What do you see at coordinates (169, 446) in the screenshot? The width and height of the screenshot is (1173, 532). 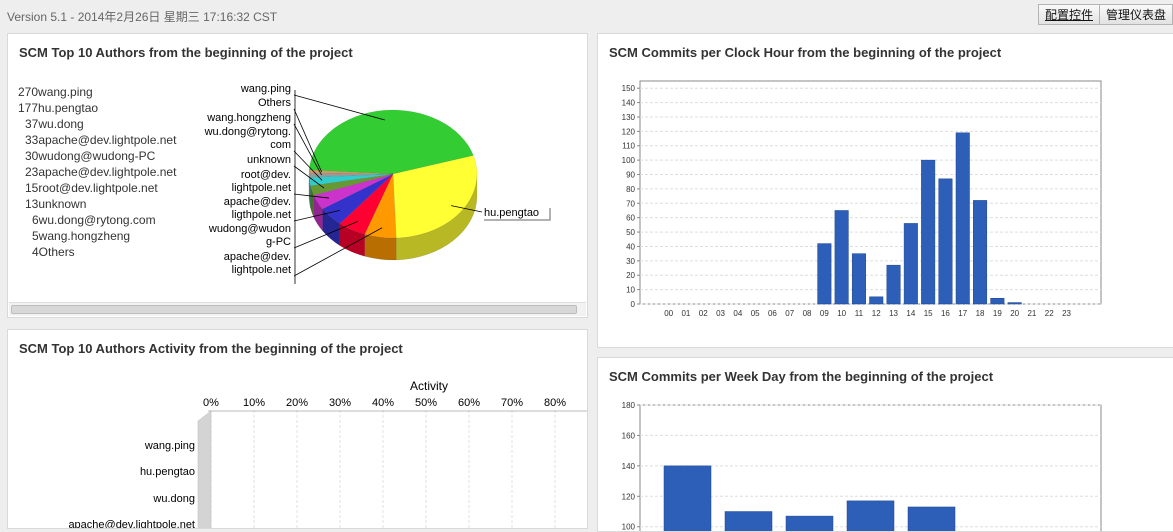 I see `y-tick-label: wang.ping` at bounding box center [169, 446].